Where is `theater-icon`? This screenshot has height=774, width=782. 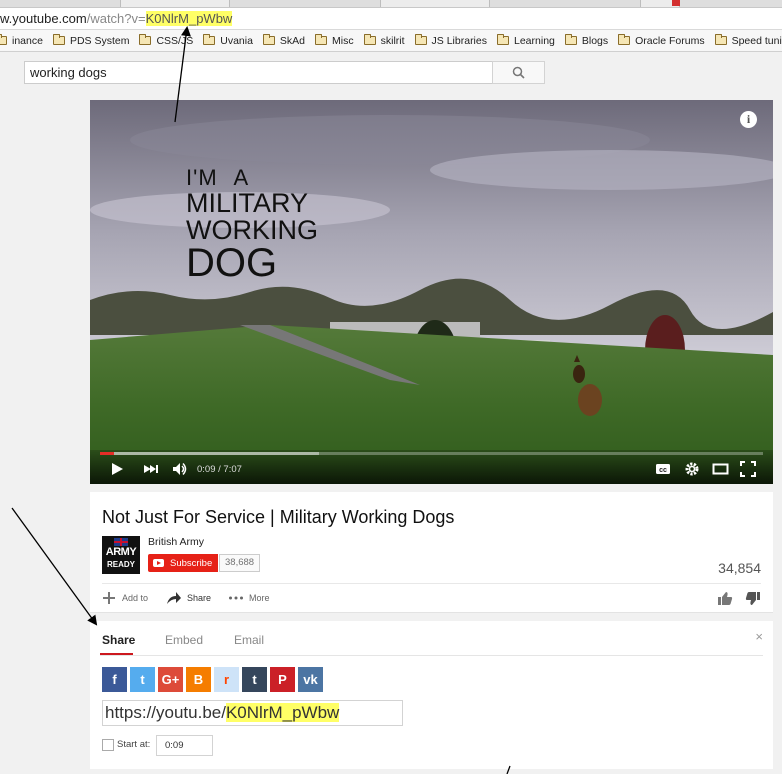
theater-icon is located at coordinates (720, 469).